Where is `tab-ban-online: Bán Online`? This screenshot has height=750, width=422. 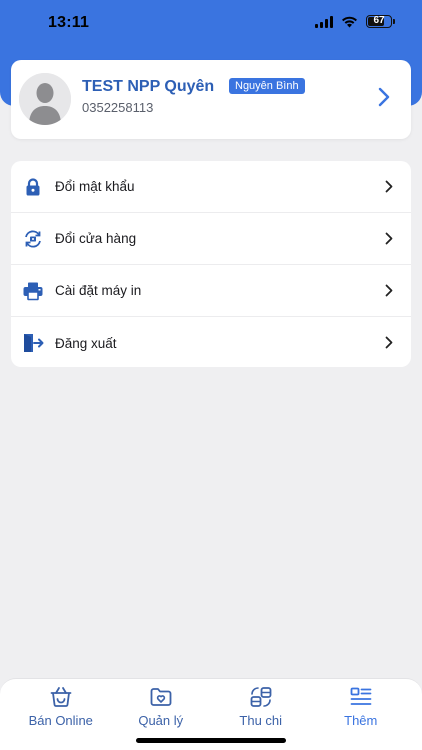 tab-ban-online: Bán Online is located at coordinates (61, 704).